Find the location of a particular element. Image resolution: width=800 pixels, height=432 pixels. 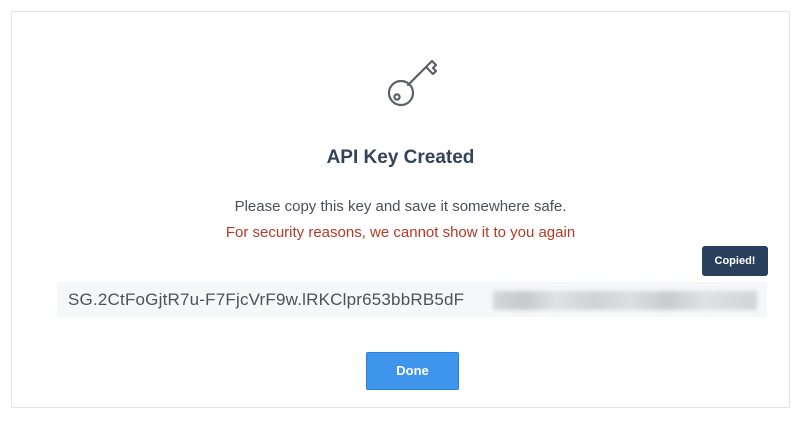

done-button: Done is located at coordinates (412, 371).